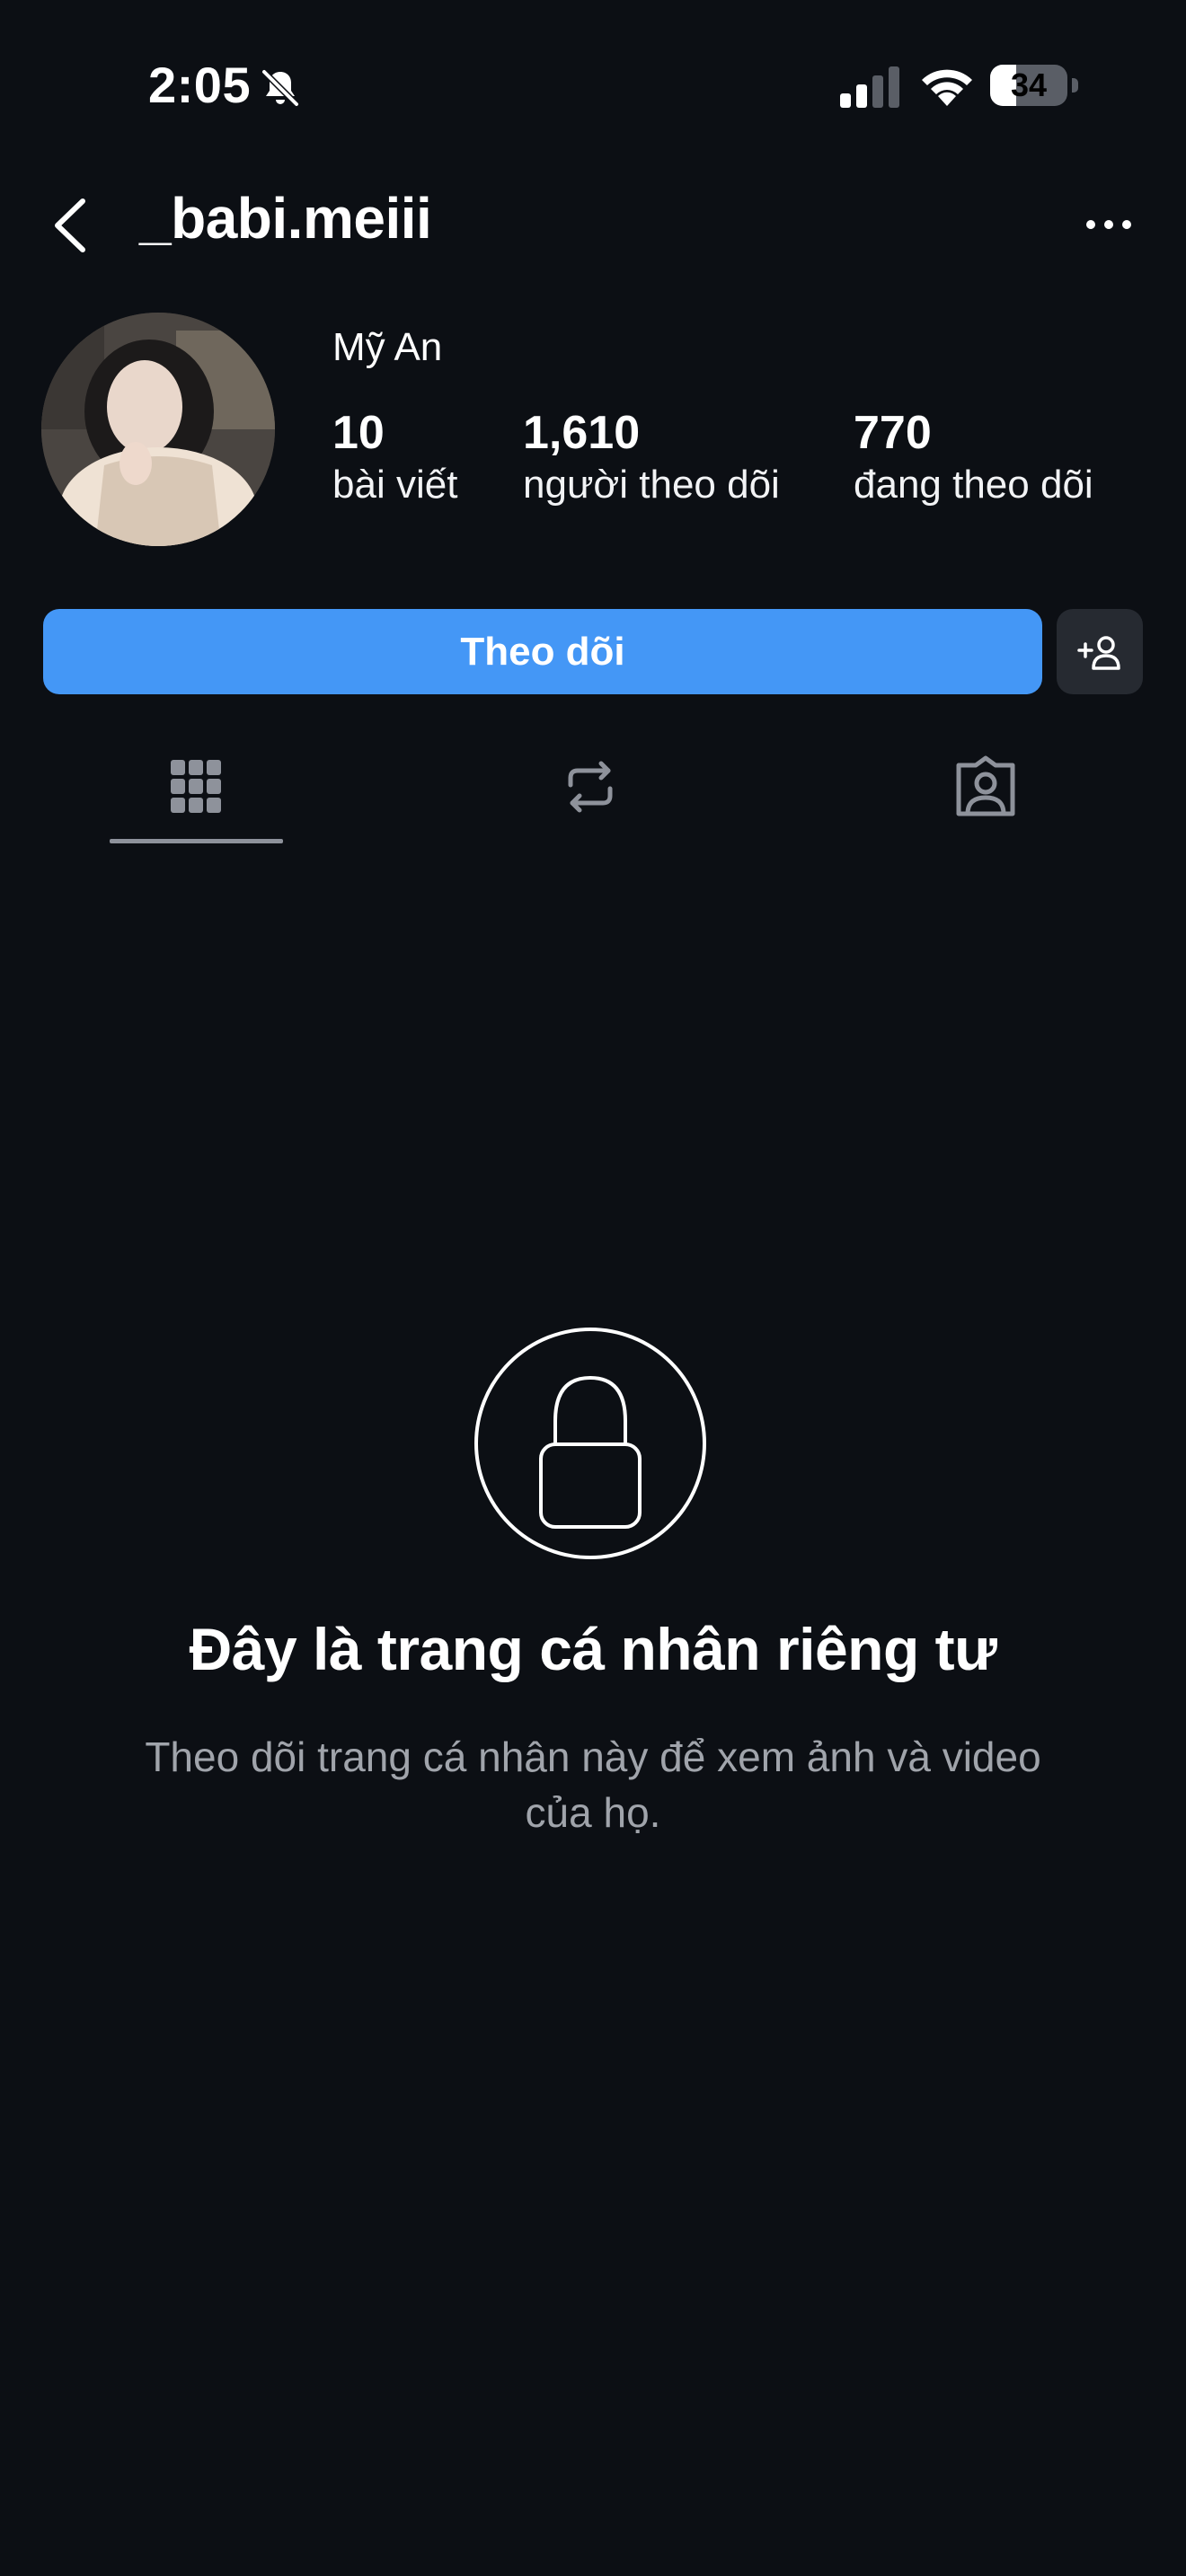 This screenshot has width=1186, height=2576. What do you see at coordinates (1029, 84) in the screenshot?
I see `battery-level: 34` at bounding box center [1029, 84].